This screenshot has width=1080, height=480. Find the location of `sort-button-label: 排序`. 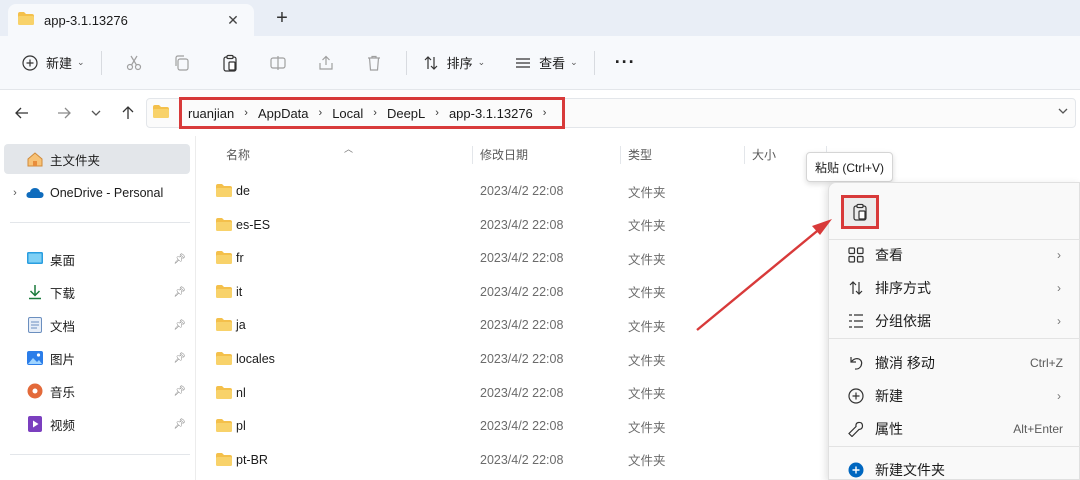

sort-button-label: 排序 is located at coordinates (459, 63).